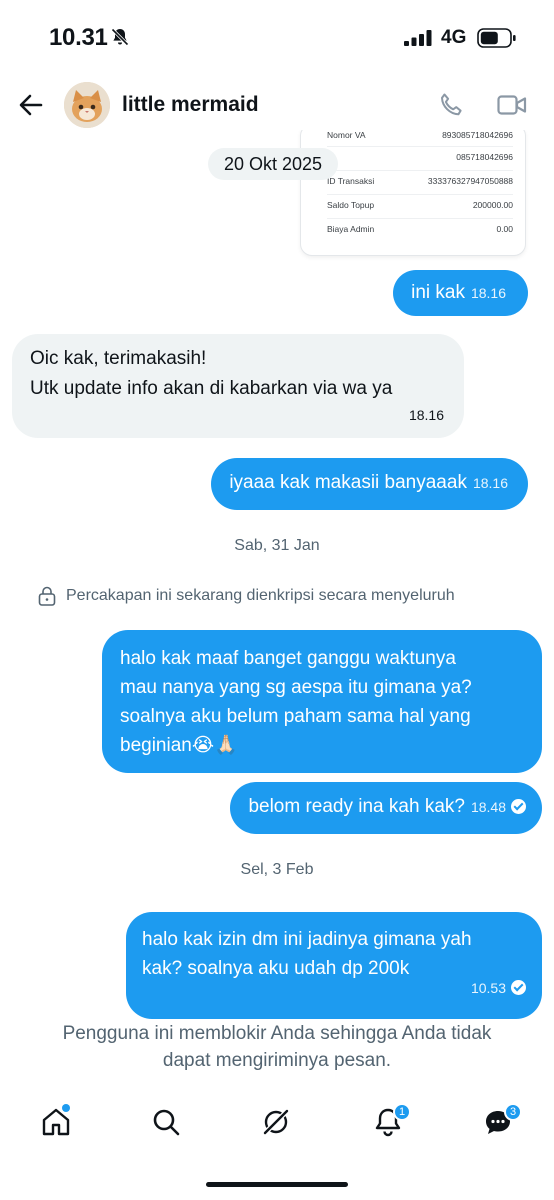 This screenshot has width=554, height=1200. What do you see at coordinates (120, 37) in the screenshot?
I see `bell-muted-icon` at bounding box center [120, 37].